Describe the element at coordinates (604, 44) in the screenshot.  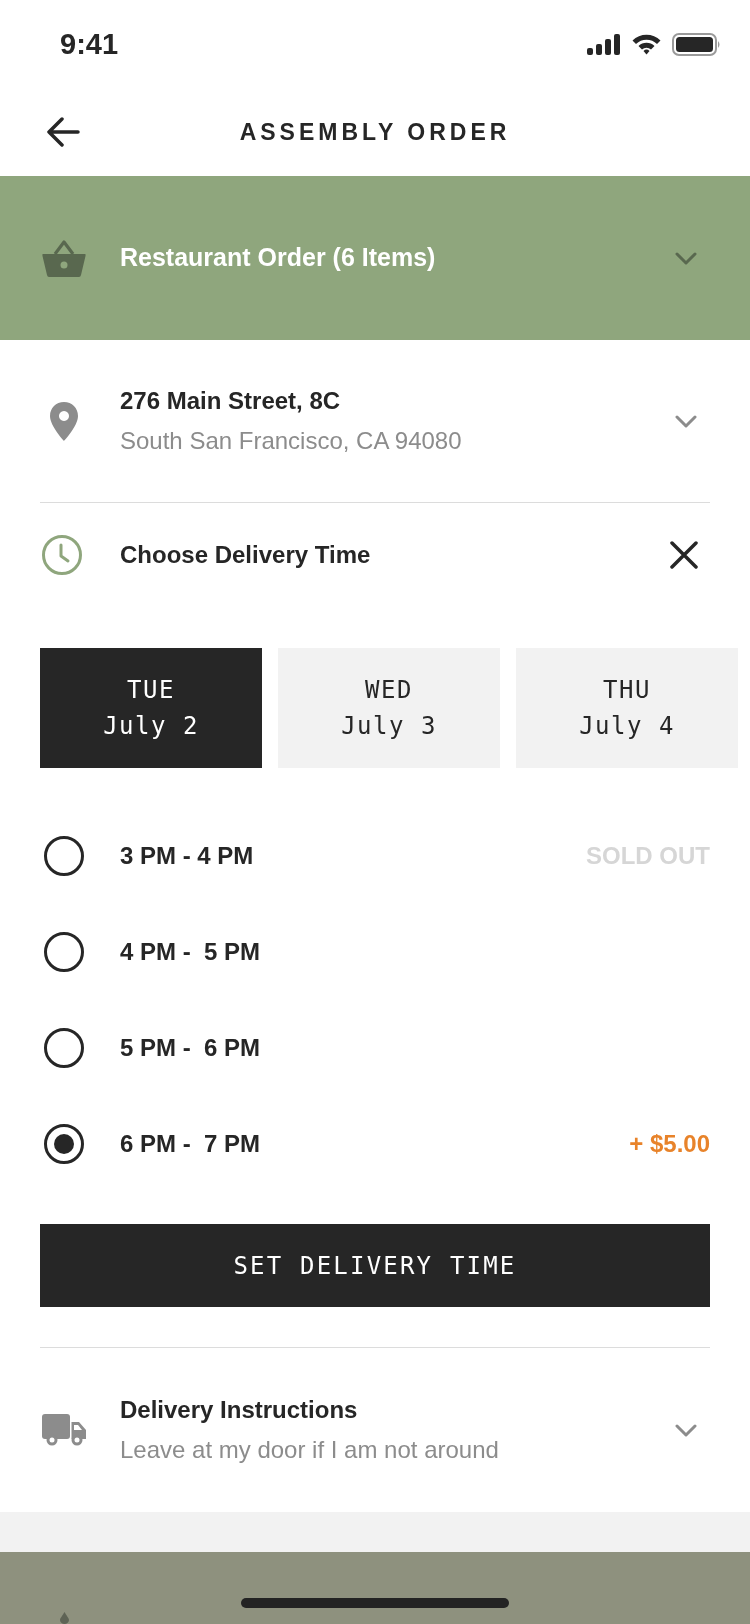
I see `signal-icon` at that location.